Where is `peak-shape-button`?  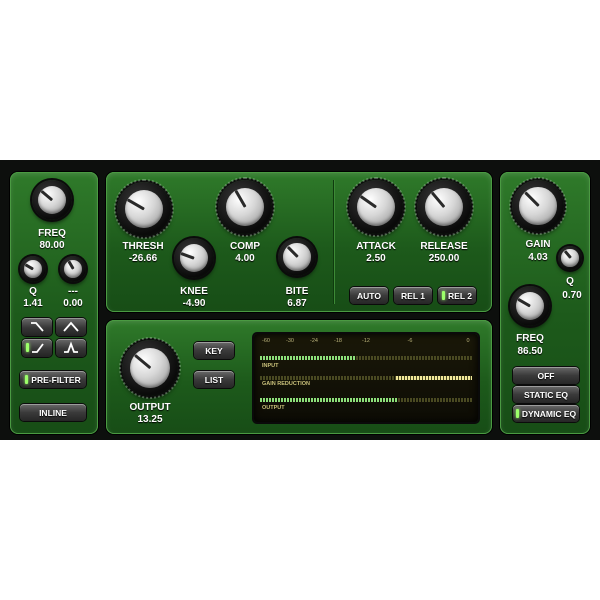 peak-shape-button is located at coordinates (71, 327).